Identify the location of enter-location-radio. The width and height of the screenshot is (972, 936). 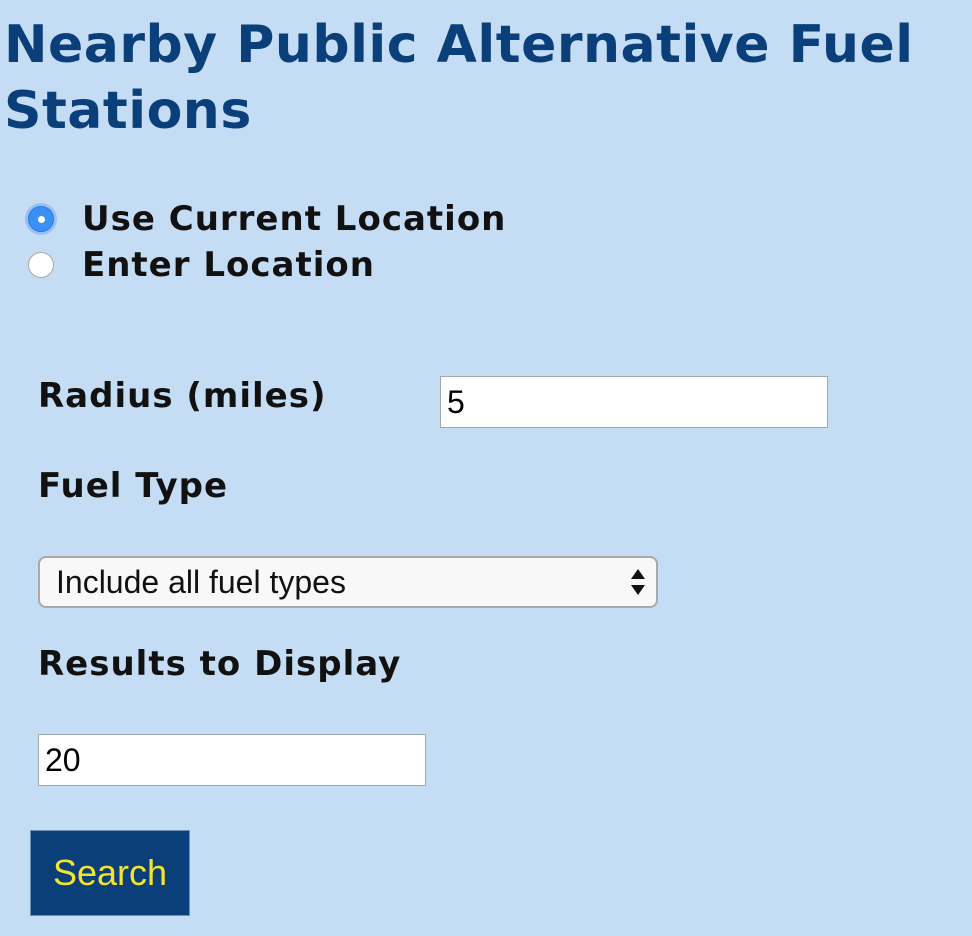
(41, 265).